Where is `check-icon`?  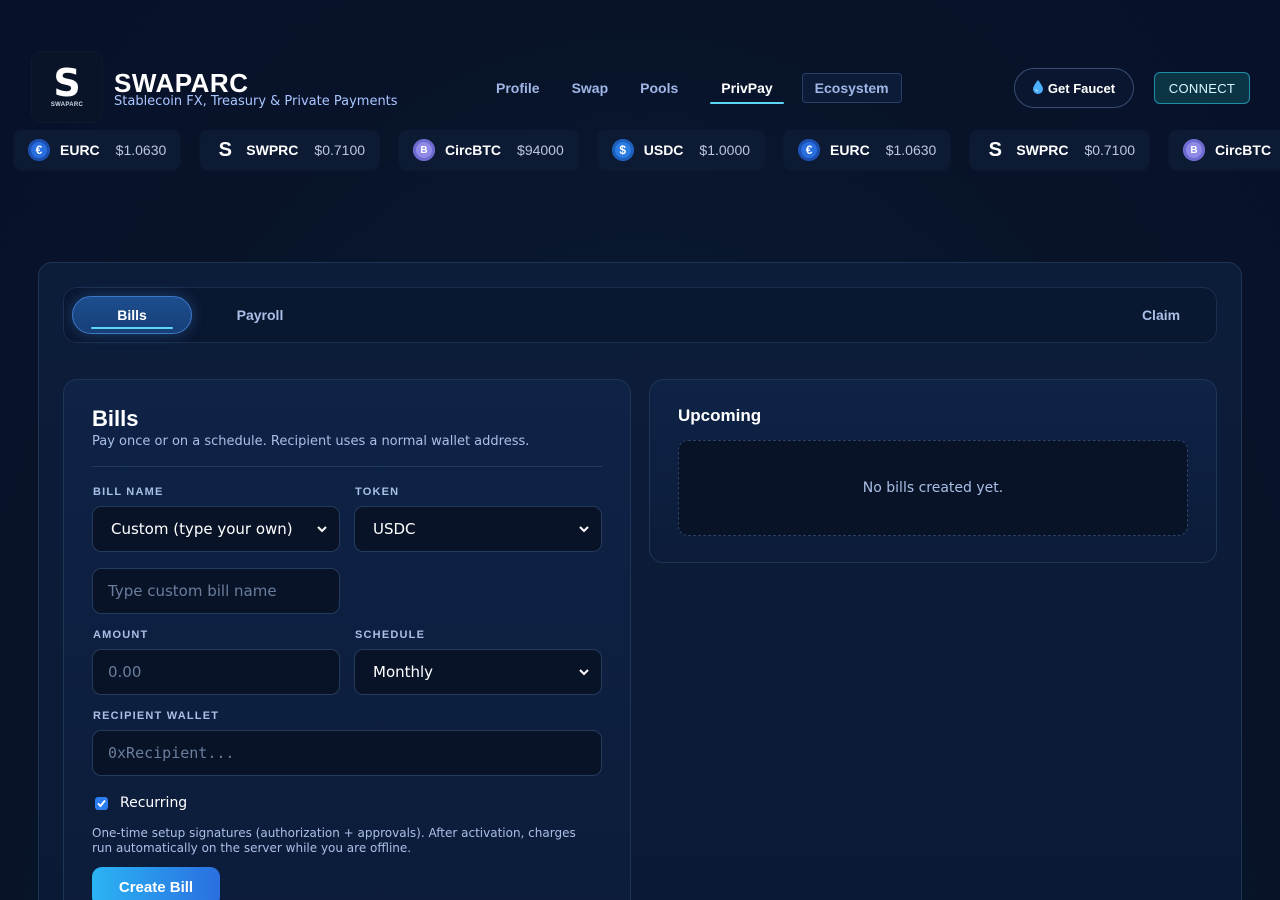 check-icon is located at coordinates (101, 803).